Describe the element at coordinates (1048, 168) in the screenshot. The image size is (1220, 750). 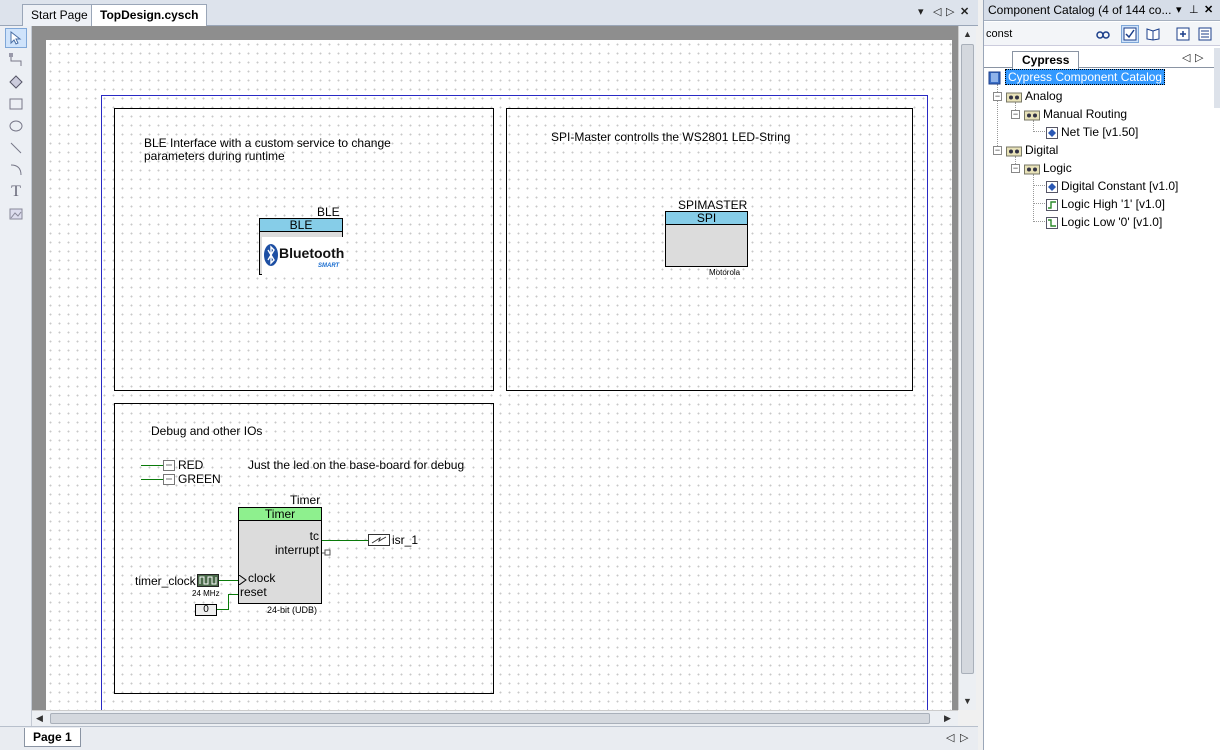
I see `tree-node-logic: Logic` at that location.